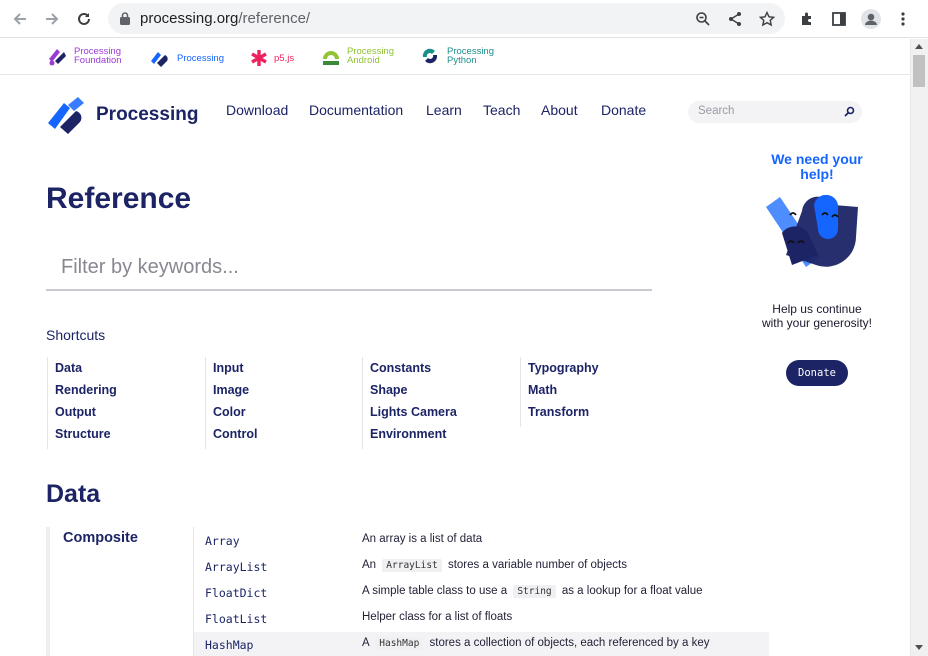  Describe the element at coordinates (48, 591) in the screenshot. I see `category-divider` at that location.